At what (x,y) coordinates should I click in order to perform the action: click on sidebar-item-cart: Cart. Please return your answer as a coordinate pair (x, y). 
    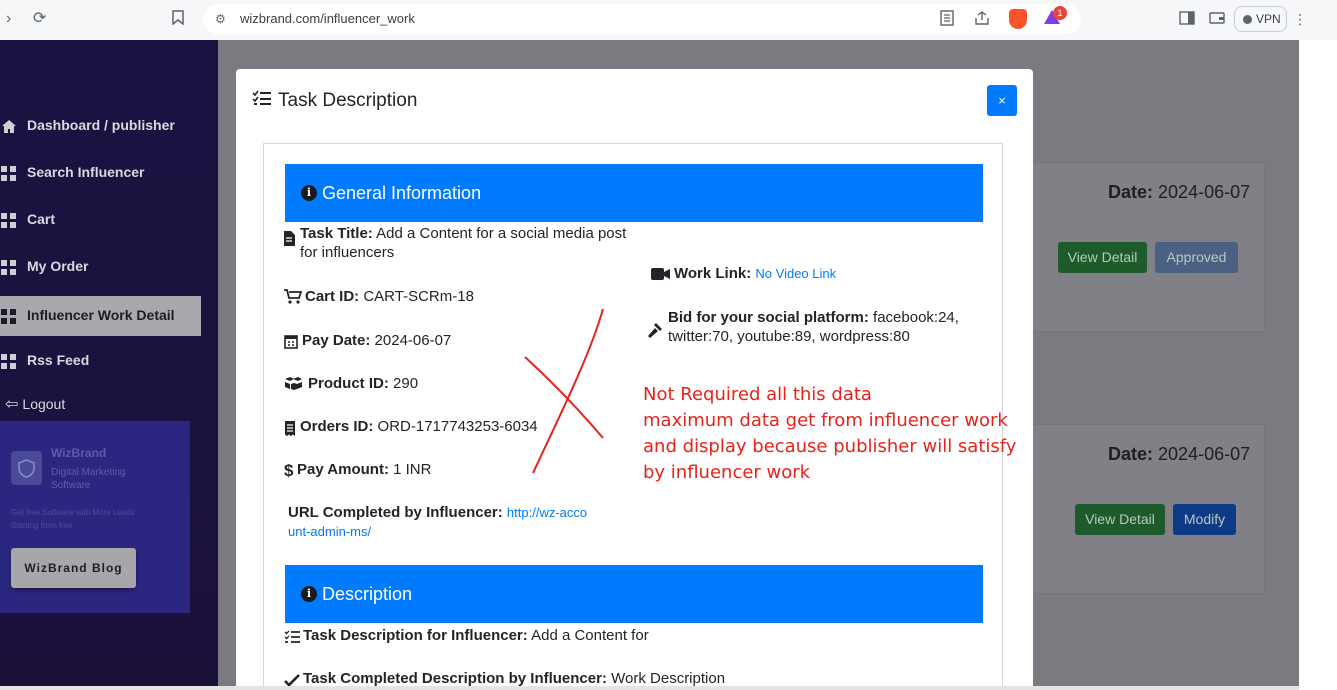
    Looking at the image, I should click on (100, 220).